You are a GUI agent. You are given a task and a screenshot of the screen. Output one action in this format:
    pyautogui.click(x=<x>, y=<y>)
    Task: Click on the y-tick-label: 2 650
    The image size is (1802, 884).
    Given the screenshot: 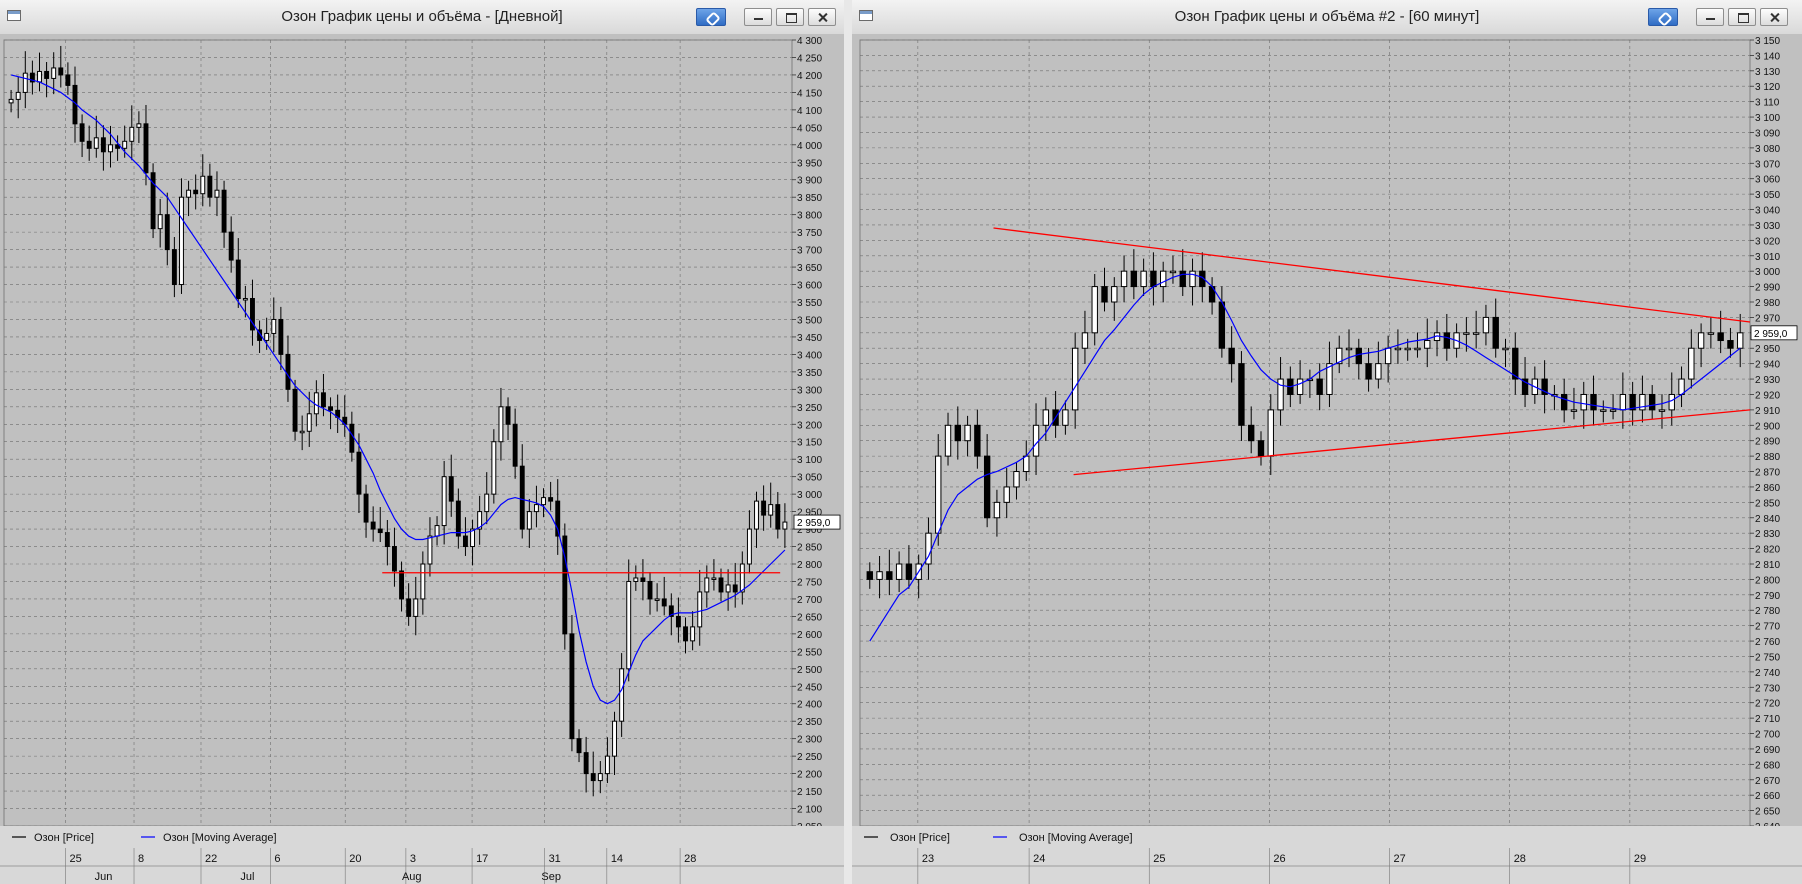 What is the action you would take?
    pyautogui.click(x=809, y=617)
    